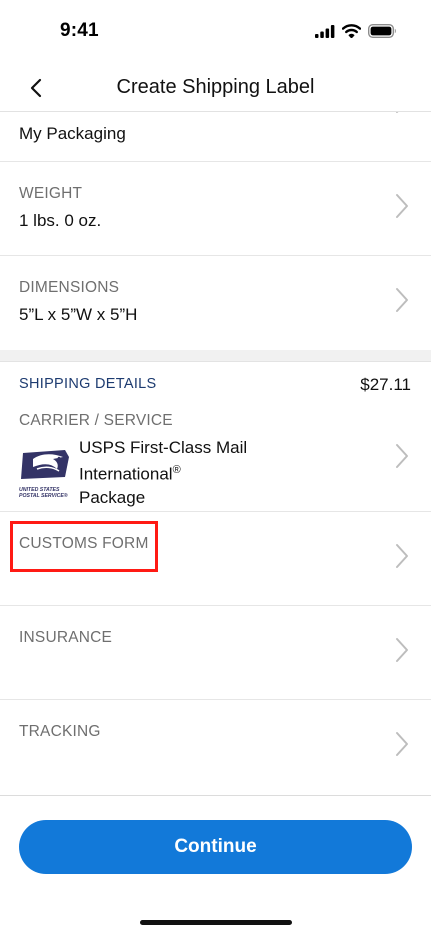  I want to click on navigation-bar: Create Shipping Label, so click(215, 88).